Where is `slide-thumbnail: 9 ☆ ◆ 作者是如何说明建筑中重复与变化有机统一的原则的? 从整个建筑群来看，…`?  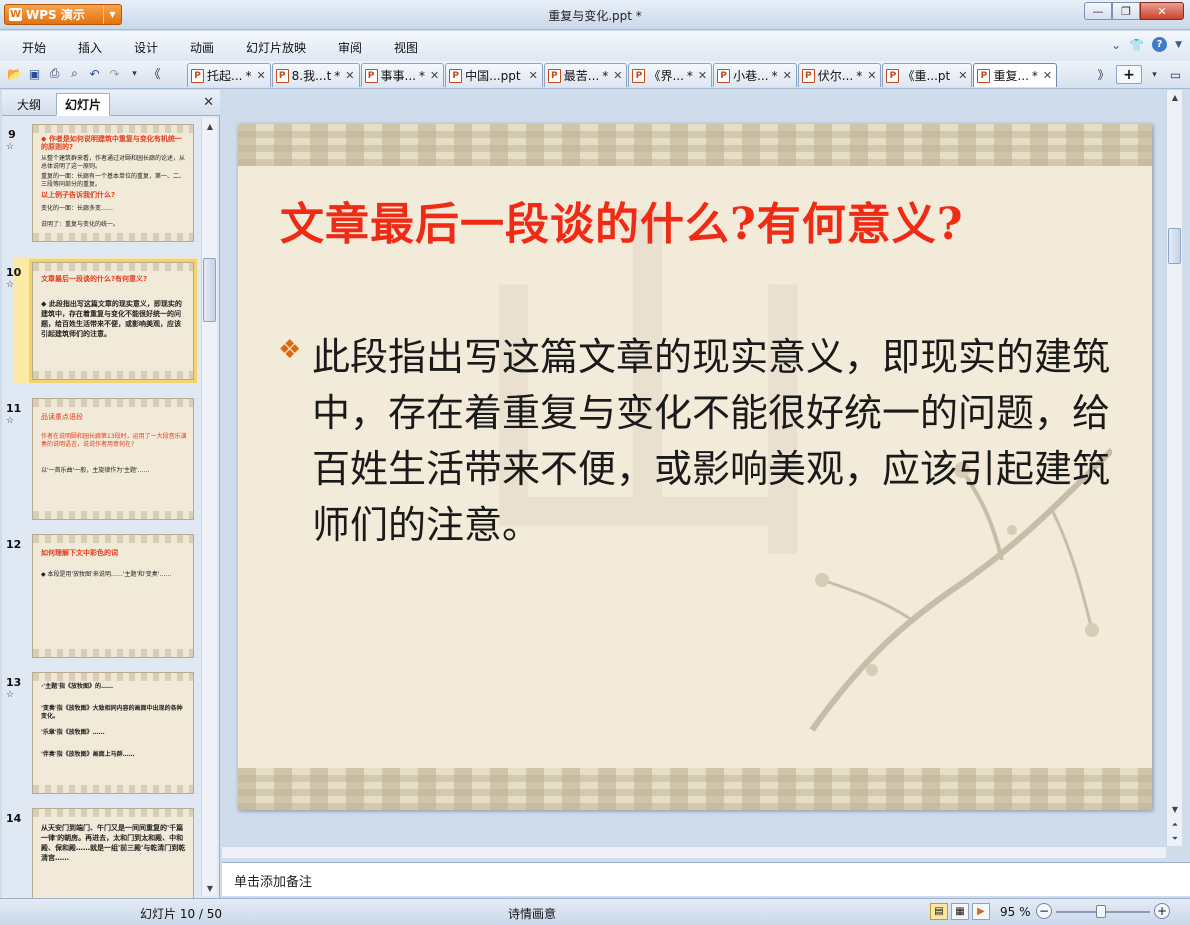 slide-thumbnail: 9 ☆ ◆ 作者是如何说明建筑中重复与变化有机统一的原则的? 从整个建筑群来看，… is located at coordinates (102, 183).